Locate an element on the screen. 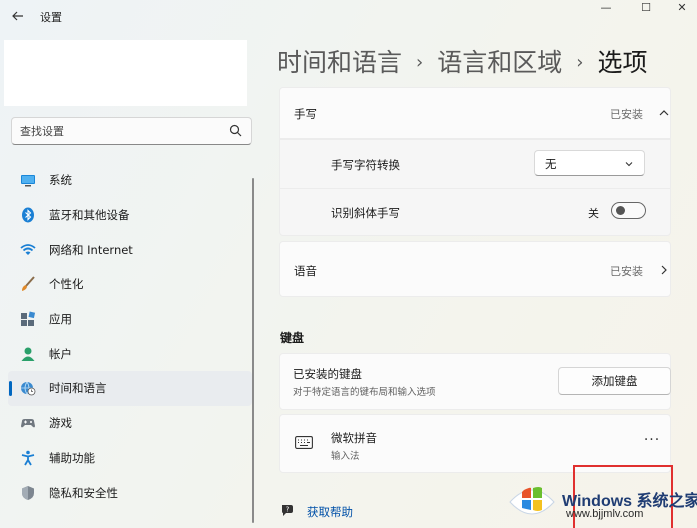  sidebar-item-network: 网络和 Internet is located at coordinates (130, 249).